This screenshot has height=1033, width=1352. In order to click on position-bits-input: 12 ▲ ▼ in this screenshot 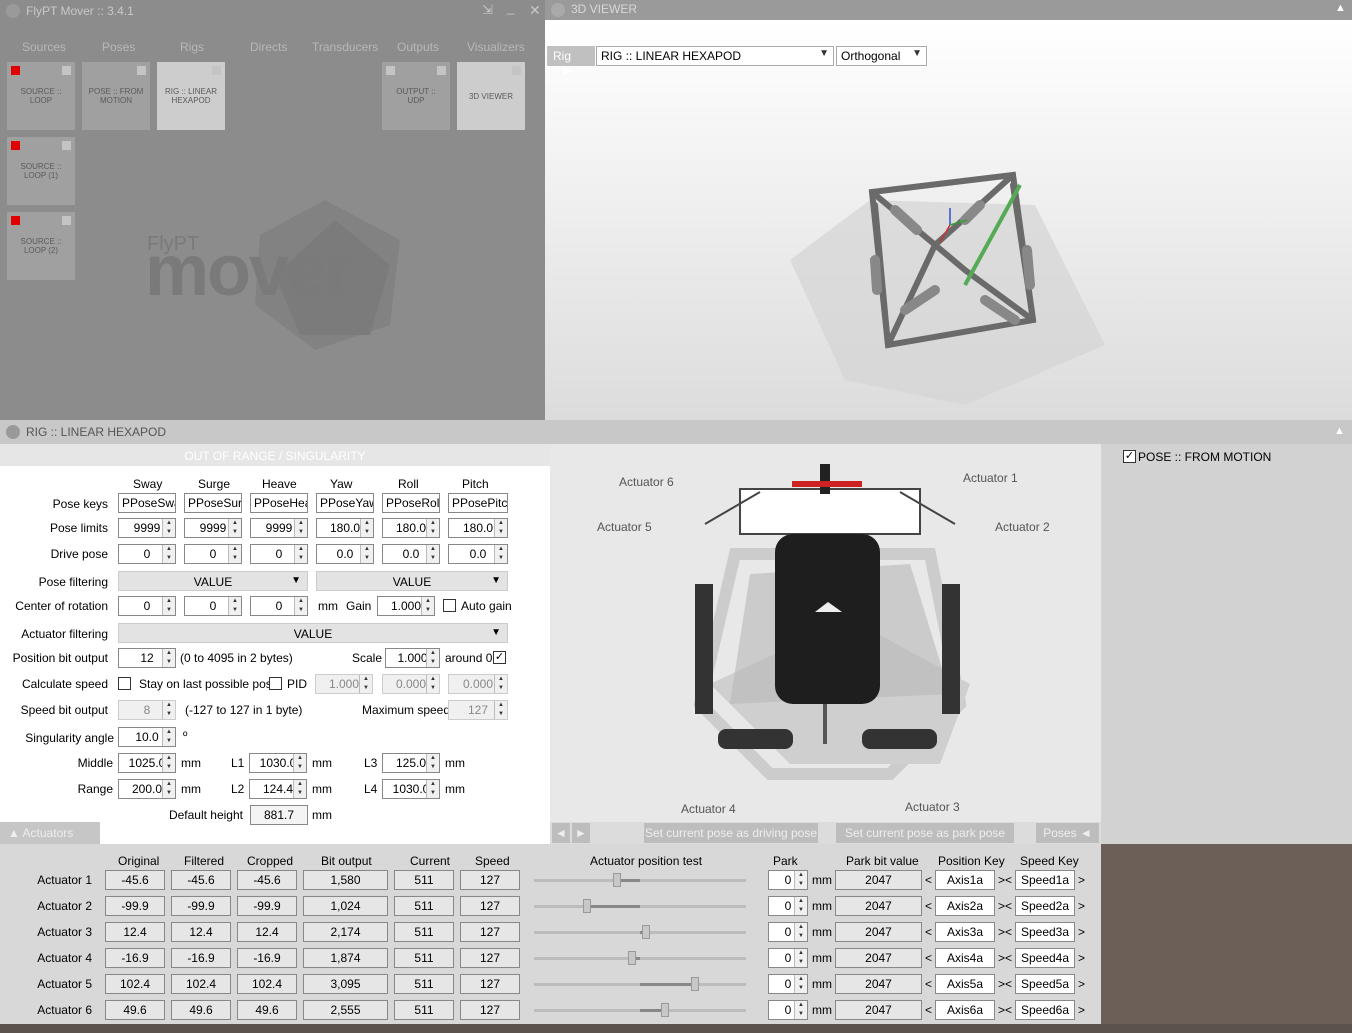, I will do `click(147, 658)`.